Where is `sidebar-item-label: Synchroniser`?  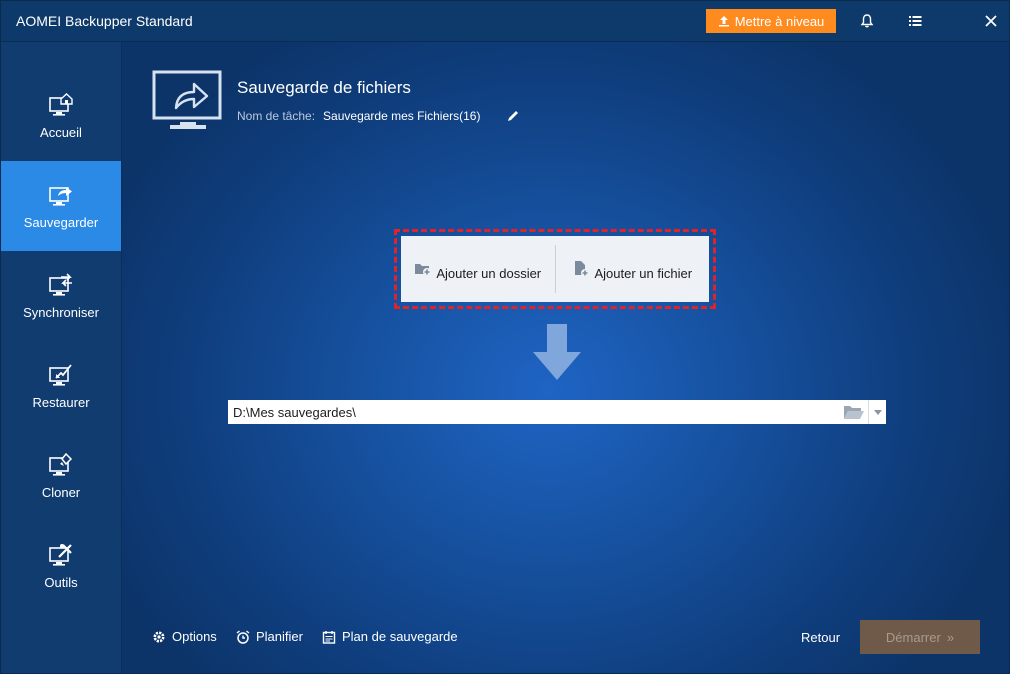
sidebar-item-label: Synchroniser is located at coordinates (61, 312).